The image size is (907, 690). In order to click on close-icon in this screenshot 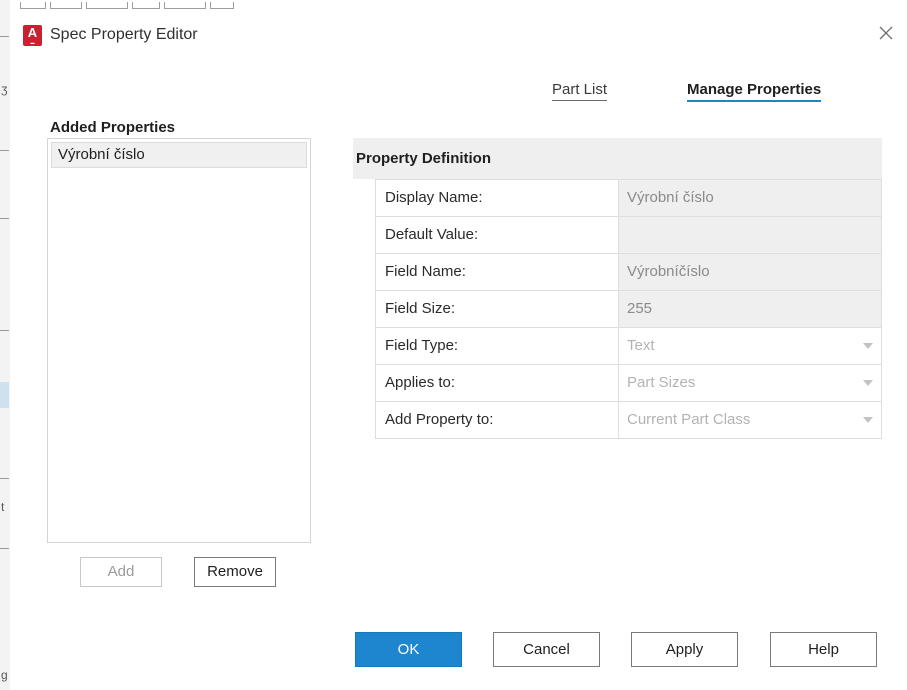, I will do `click(886, 33)`.